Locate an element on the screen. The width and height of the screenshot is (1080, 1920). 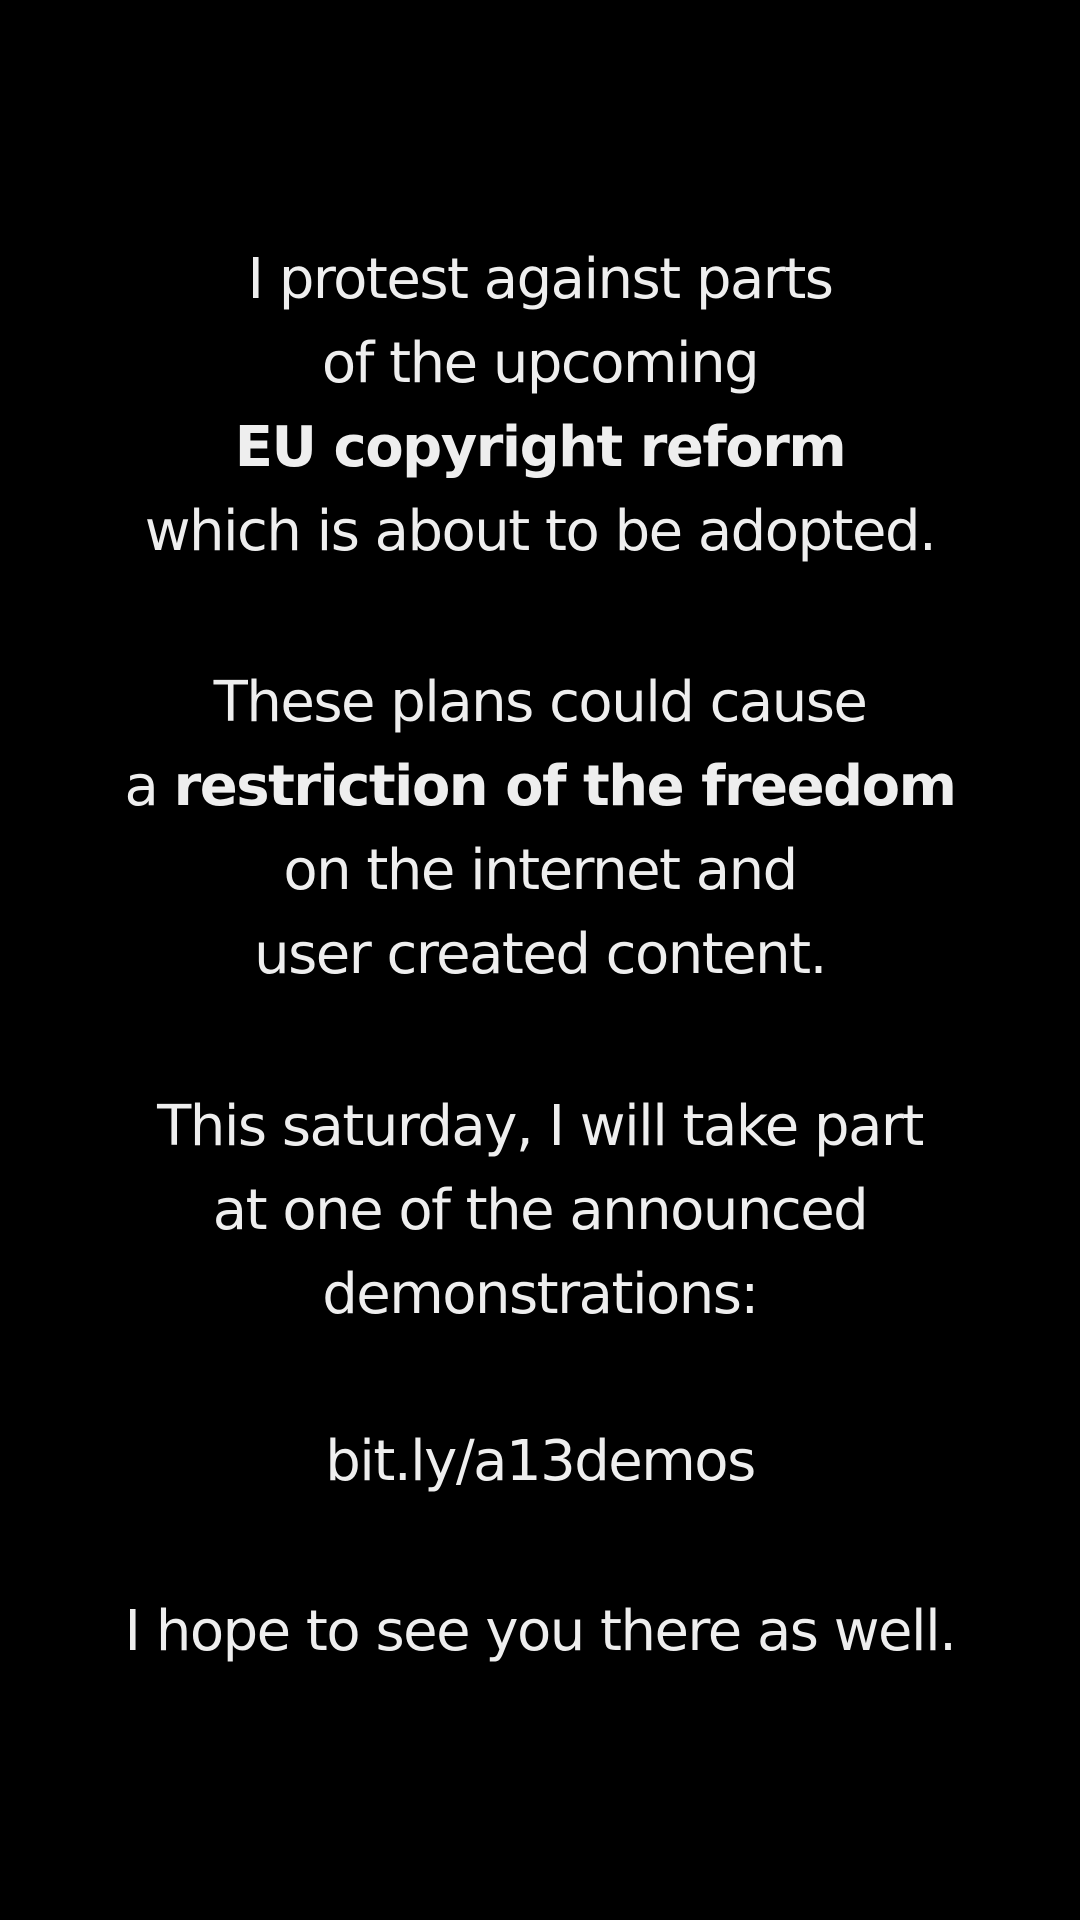
protest-line-2: of the upcoming is located at coordinates (540, 363).